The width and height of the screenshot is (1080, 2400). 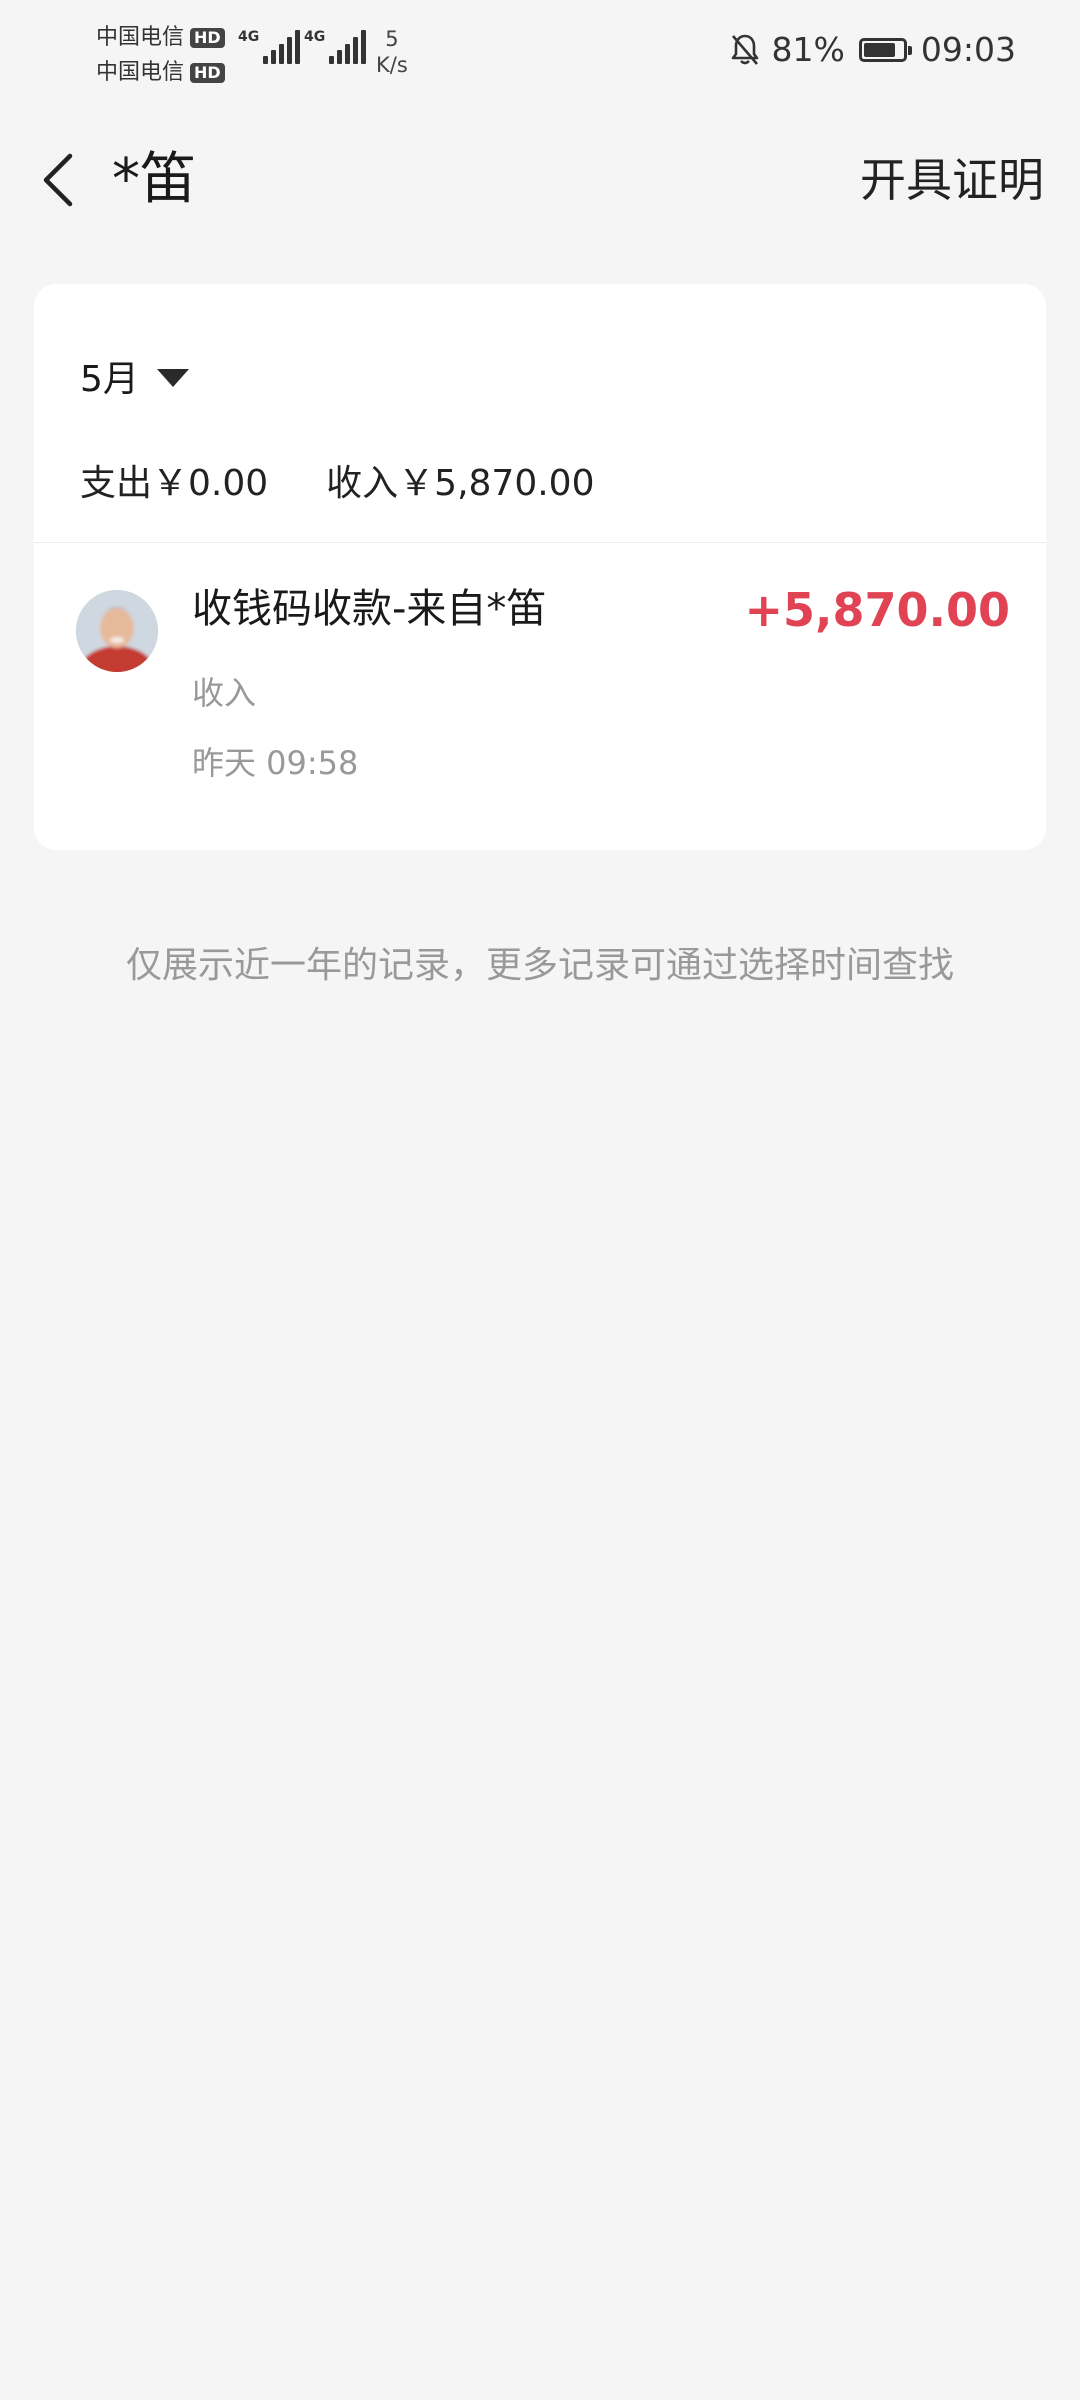 I want to click on transaction-time: 昨天 09:58, so click(x=275, y=763).